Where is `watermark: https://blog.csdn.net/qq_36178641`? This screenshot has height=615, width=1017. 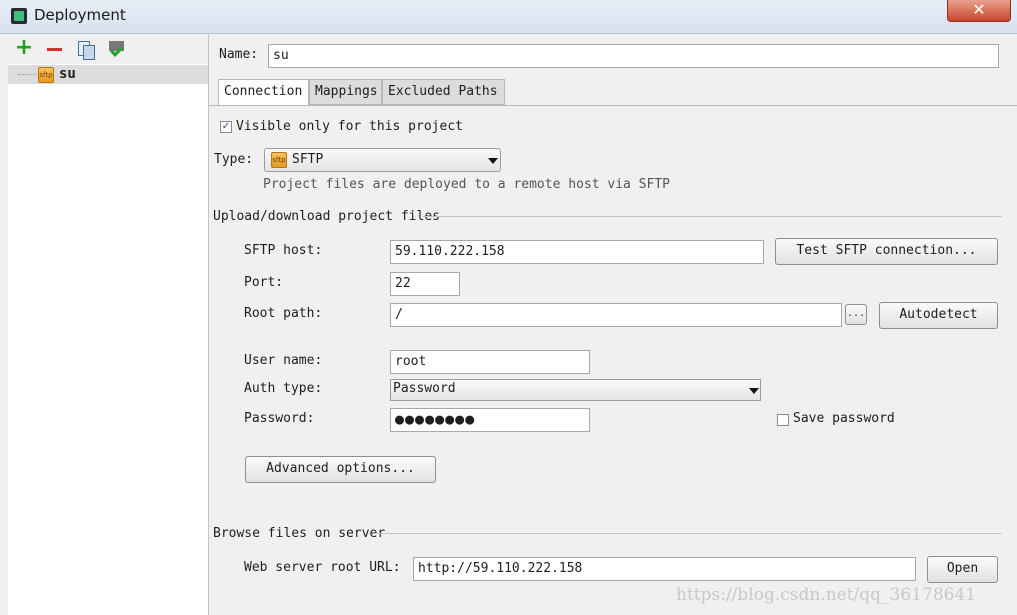
watermark: https://blog.csdn.net/qq_36178641 is located at coordinates (826, 595).